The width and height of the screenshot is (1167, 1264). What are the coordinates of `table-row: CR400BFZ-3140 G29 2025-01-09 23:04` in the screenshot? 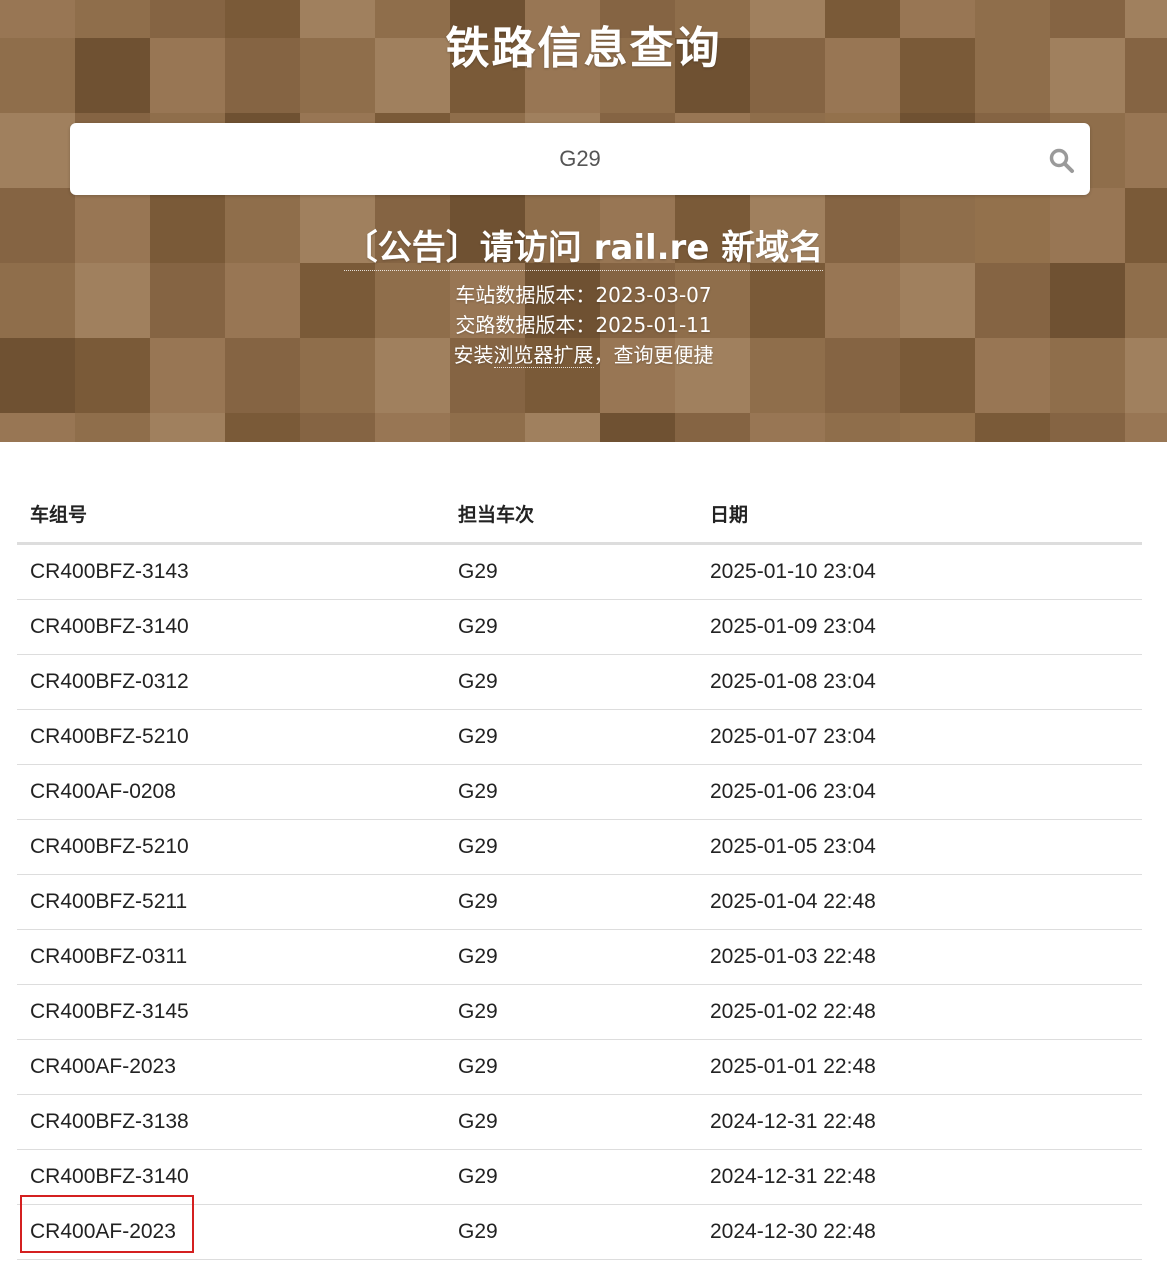 It's located at (579, 627).